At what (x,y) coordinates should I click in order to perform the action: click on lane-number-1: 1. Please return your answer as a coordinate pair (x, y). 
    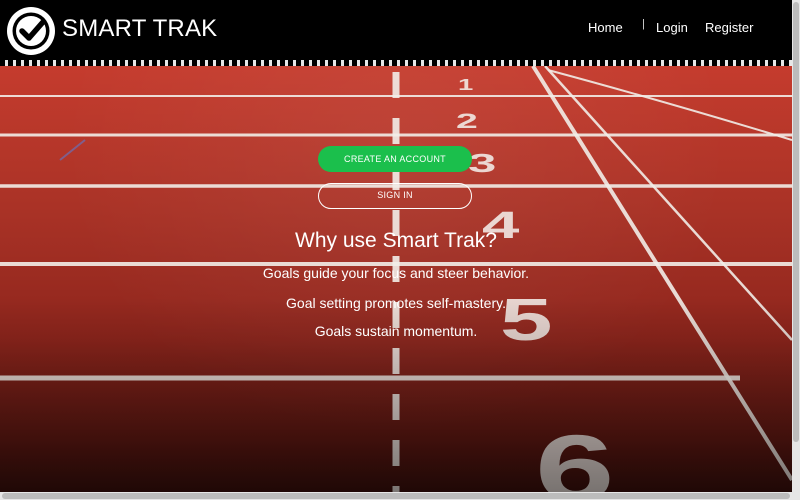
    Looking at the image, I should click on (465, 84).